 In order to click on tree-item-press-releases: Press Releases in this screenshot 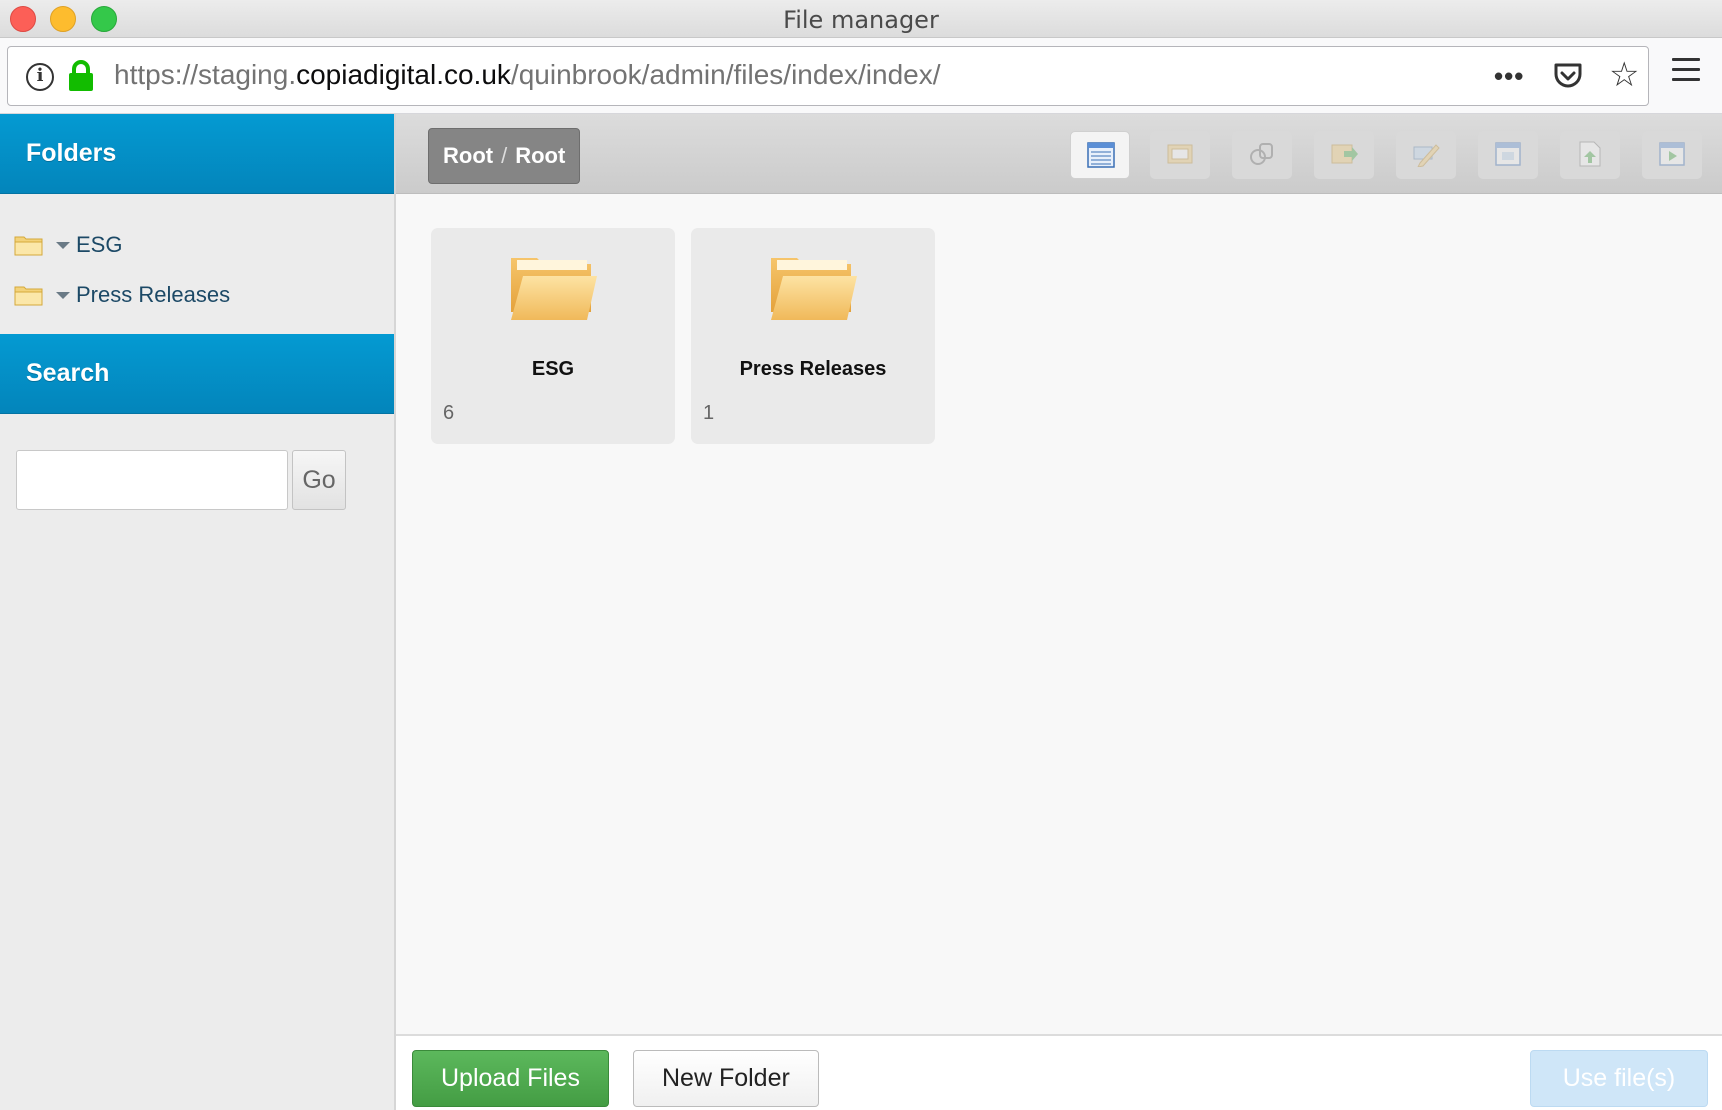, I will do `click(204, 295)`.